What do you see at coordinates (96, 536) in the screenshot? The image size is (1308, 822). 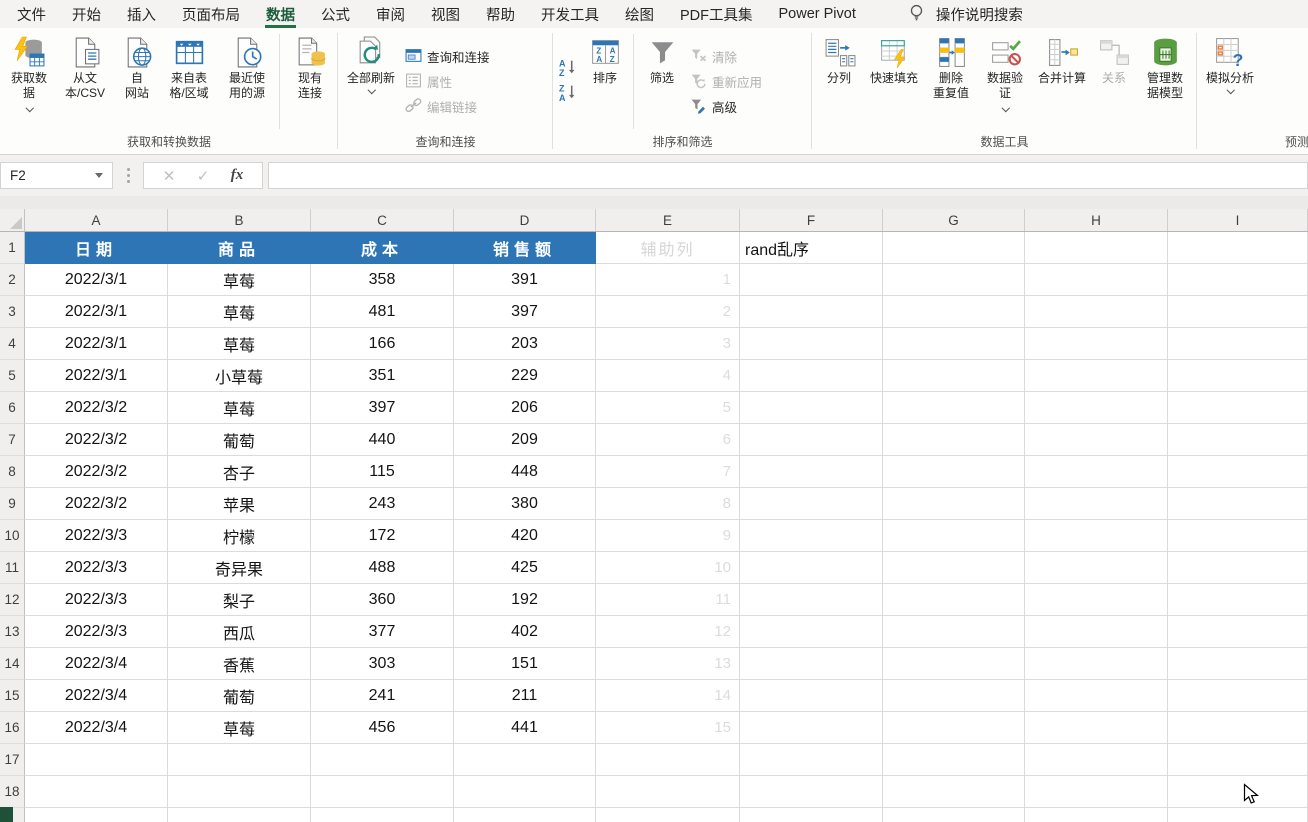 I see `cell-A10: 2022/3/3` at bounding box center [96, 536].